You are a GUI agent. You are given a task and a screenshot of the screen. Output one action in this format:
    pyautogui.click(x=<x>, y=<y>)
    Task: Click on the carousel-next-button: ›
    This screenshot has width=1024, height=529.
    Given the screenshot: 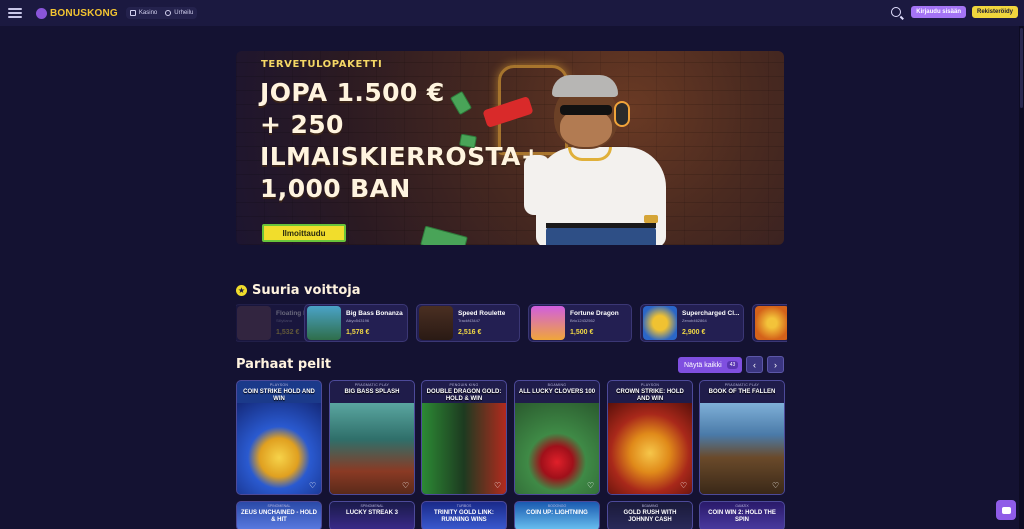 What is the action you would take?
    pyautogui.click(x=775, y=364)
    